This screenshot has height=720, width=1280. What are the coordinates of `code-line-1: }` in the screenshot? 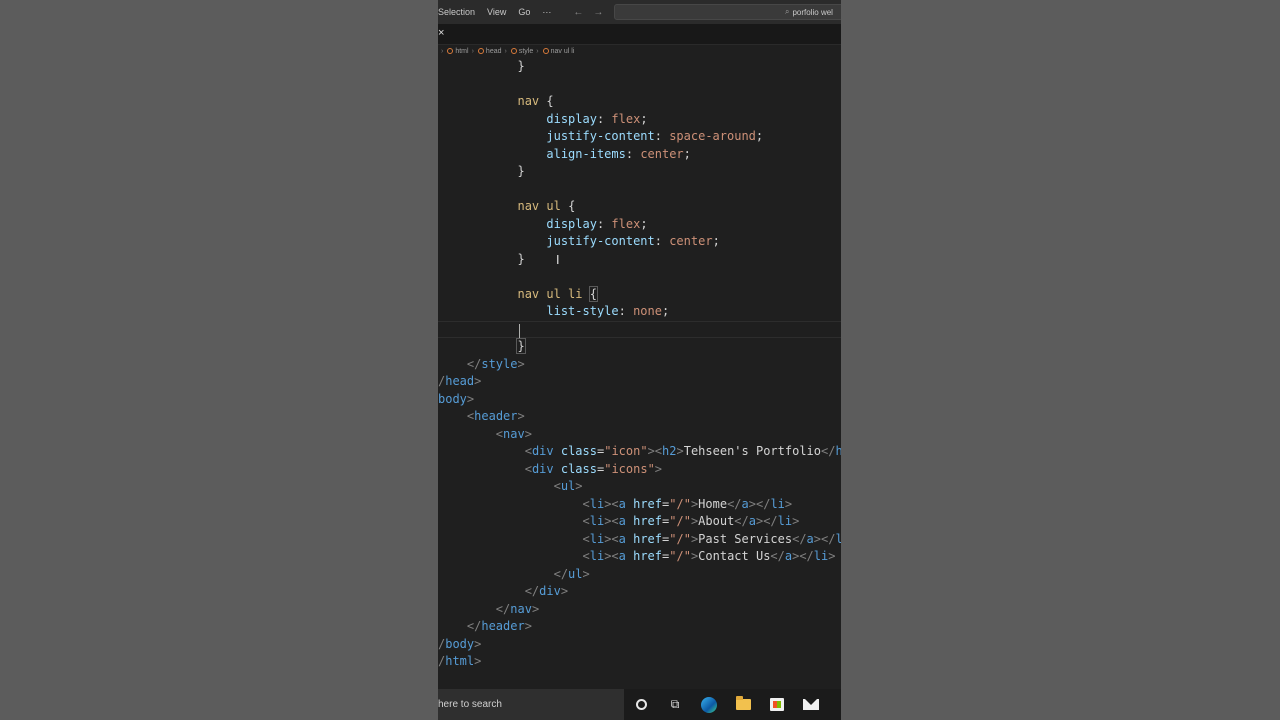 It's located at (521, 66).